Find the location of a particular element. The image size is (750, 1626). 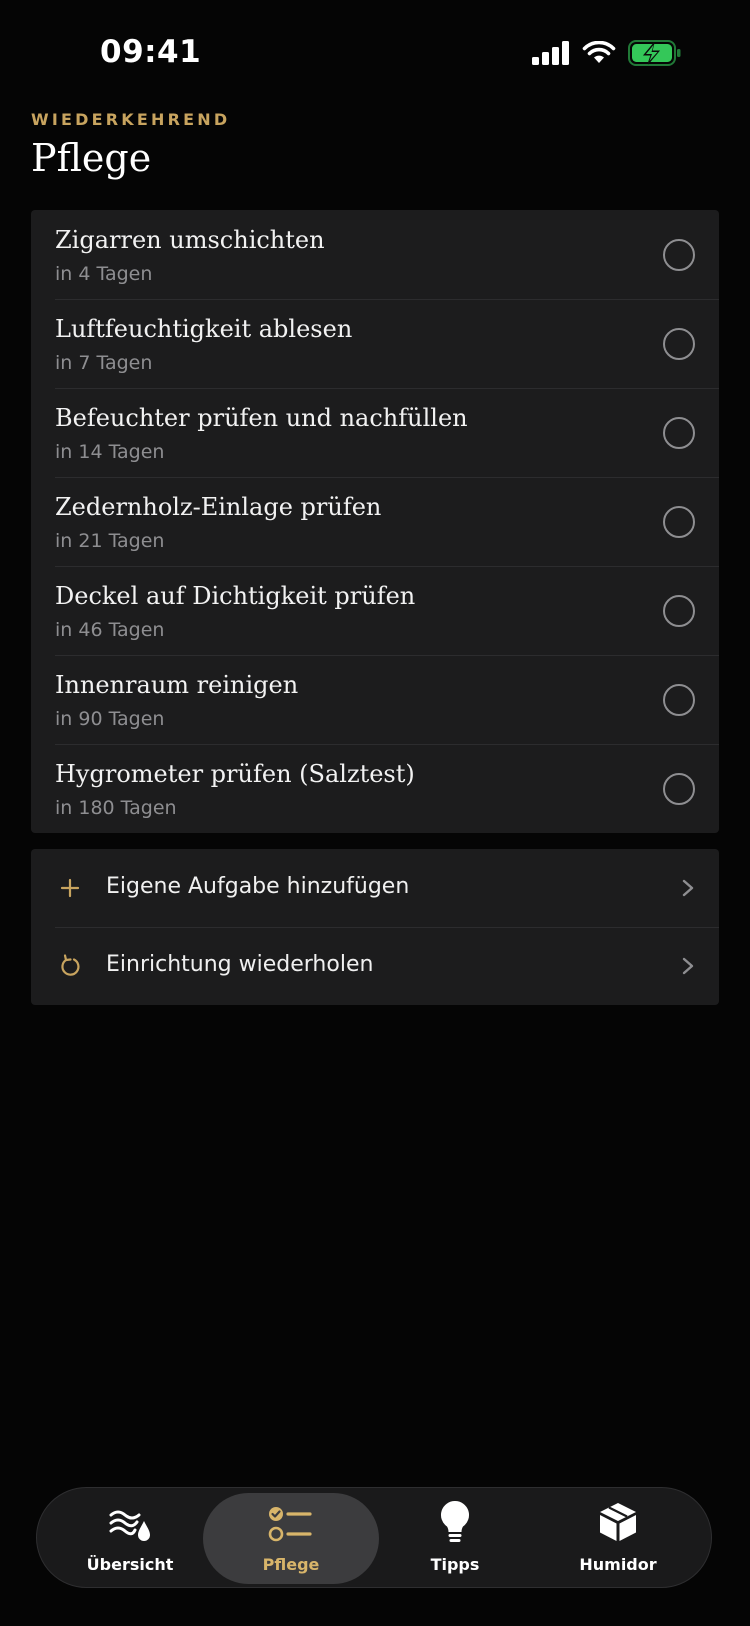

task-title: Deckel auf Dichtigkeit prüfen is located at coordinates (235, 596).